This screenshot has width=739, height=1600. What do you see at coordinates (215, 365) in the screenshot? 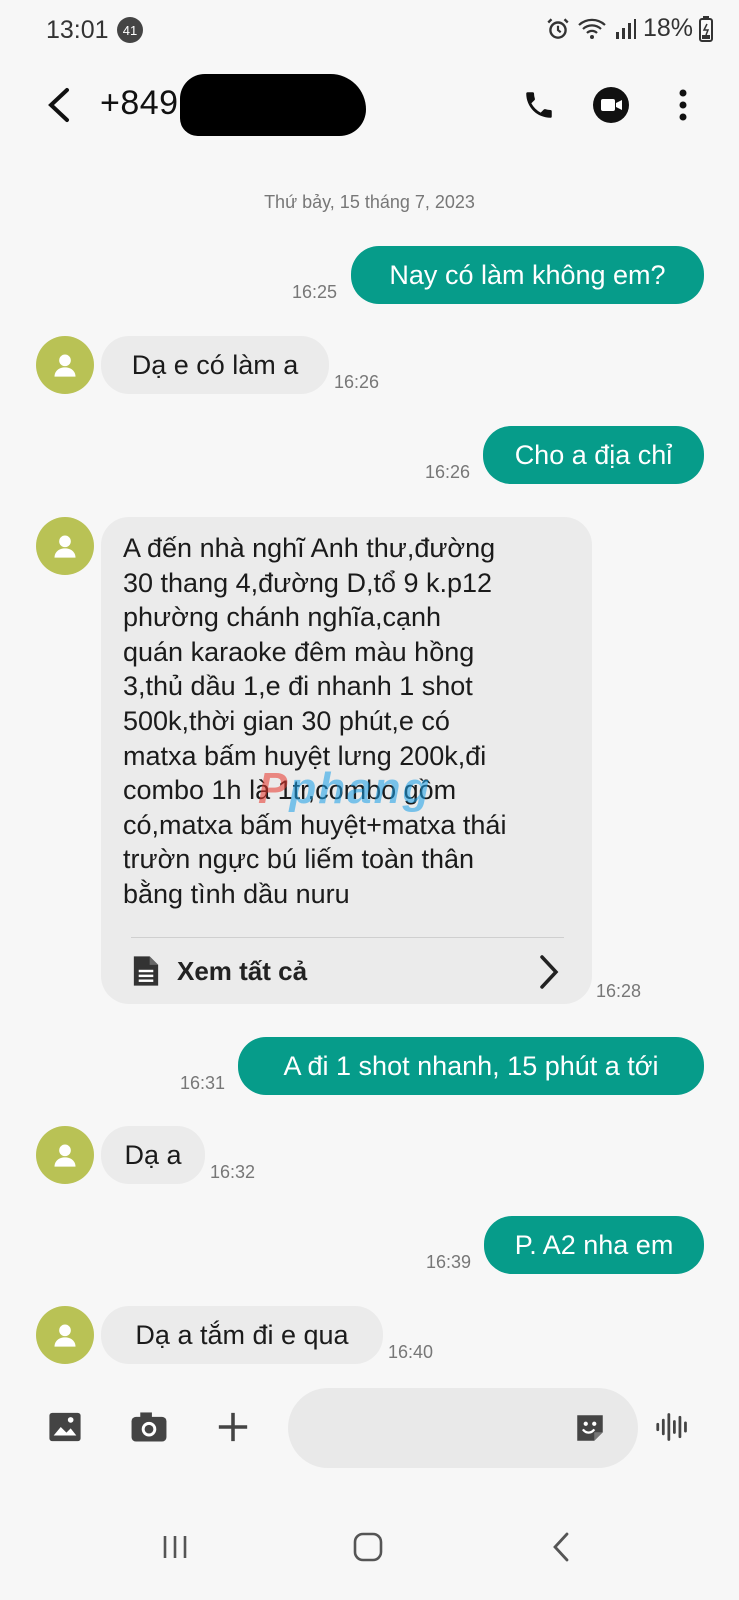
I see `incoming-message-bubble: Dạ e có làm a` at bounding box center [215, 365].